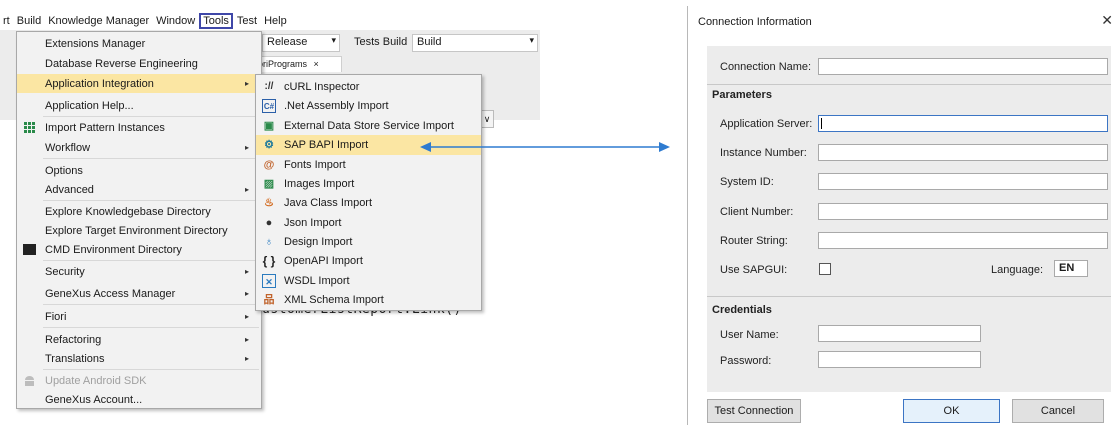  I want to click on menu-item-extensions-manager: Extensions Manager, so click(139, 43).